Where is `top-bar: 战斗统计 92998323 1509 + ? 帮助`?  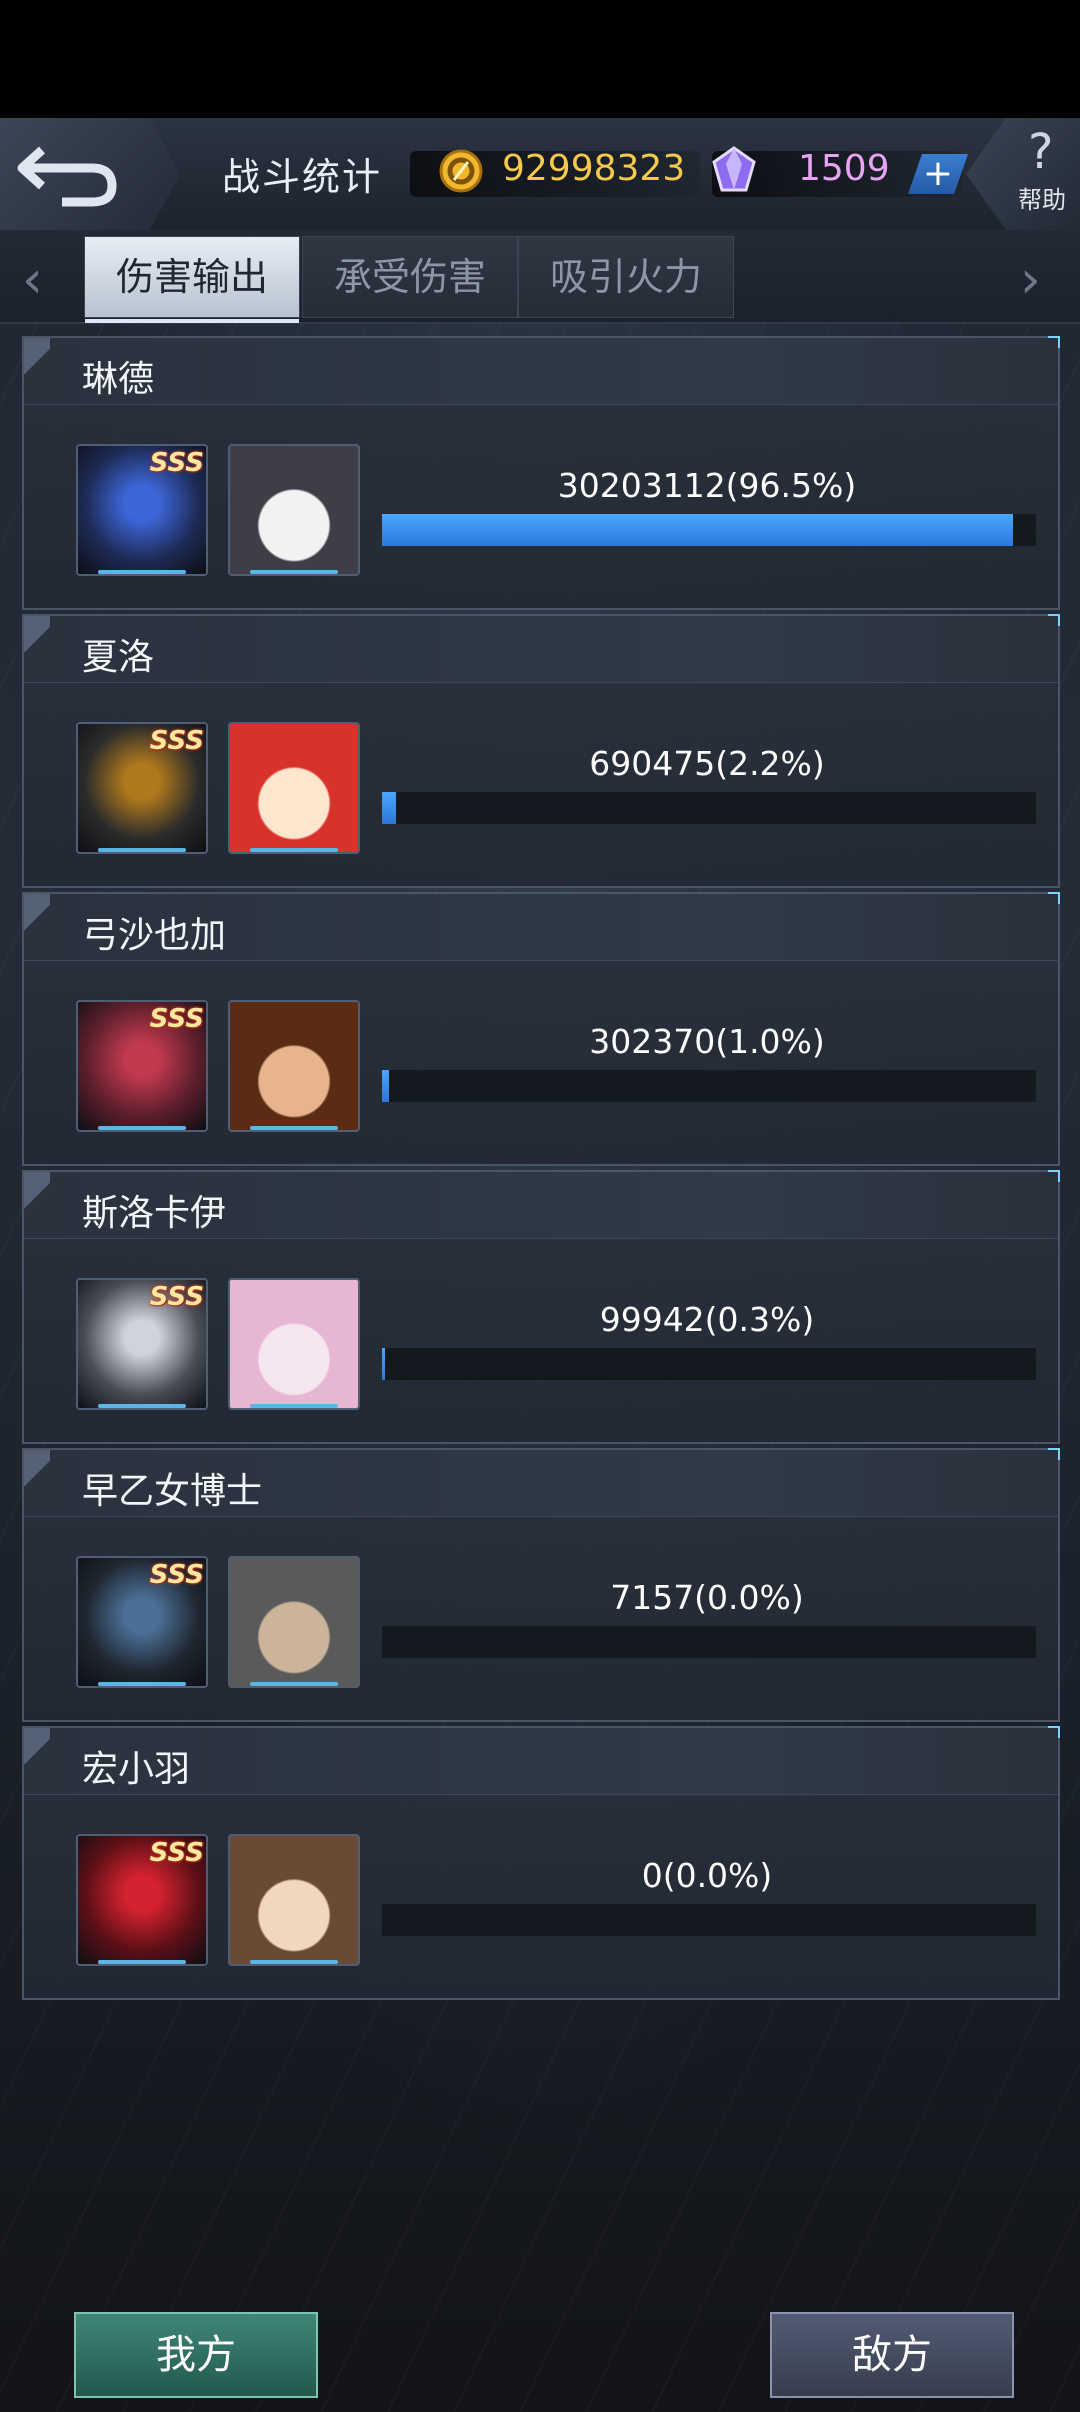 top-bar: 战斗统计 92998323 1509 + ? 帮助 is located at coordinates (540, 175).